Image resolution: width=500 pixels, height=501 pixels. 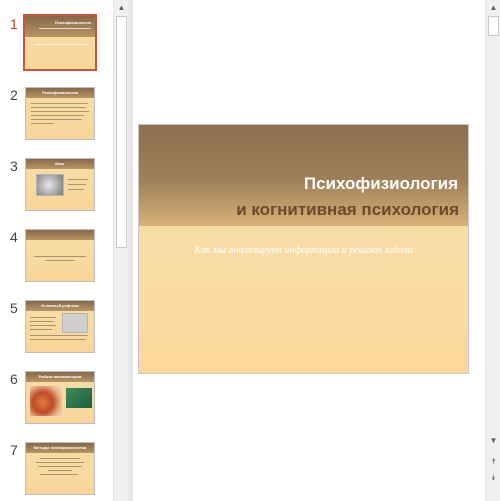 I want to click on slide-thumbnail-2: 2 Психофизиология, so click(x=56, y=116).